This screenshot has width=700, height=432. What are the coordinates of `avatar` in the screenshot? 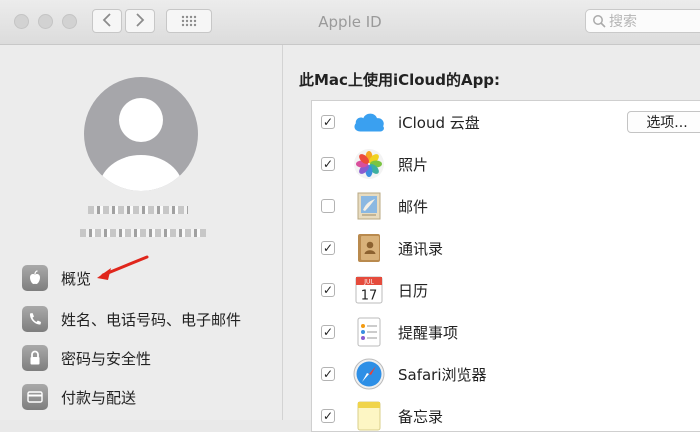 It's located at (141, 134).